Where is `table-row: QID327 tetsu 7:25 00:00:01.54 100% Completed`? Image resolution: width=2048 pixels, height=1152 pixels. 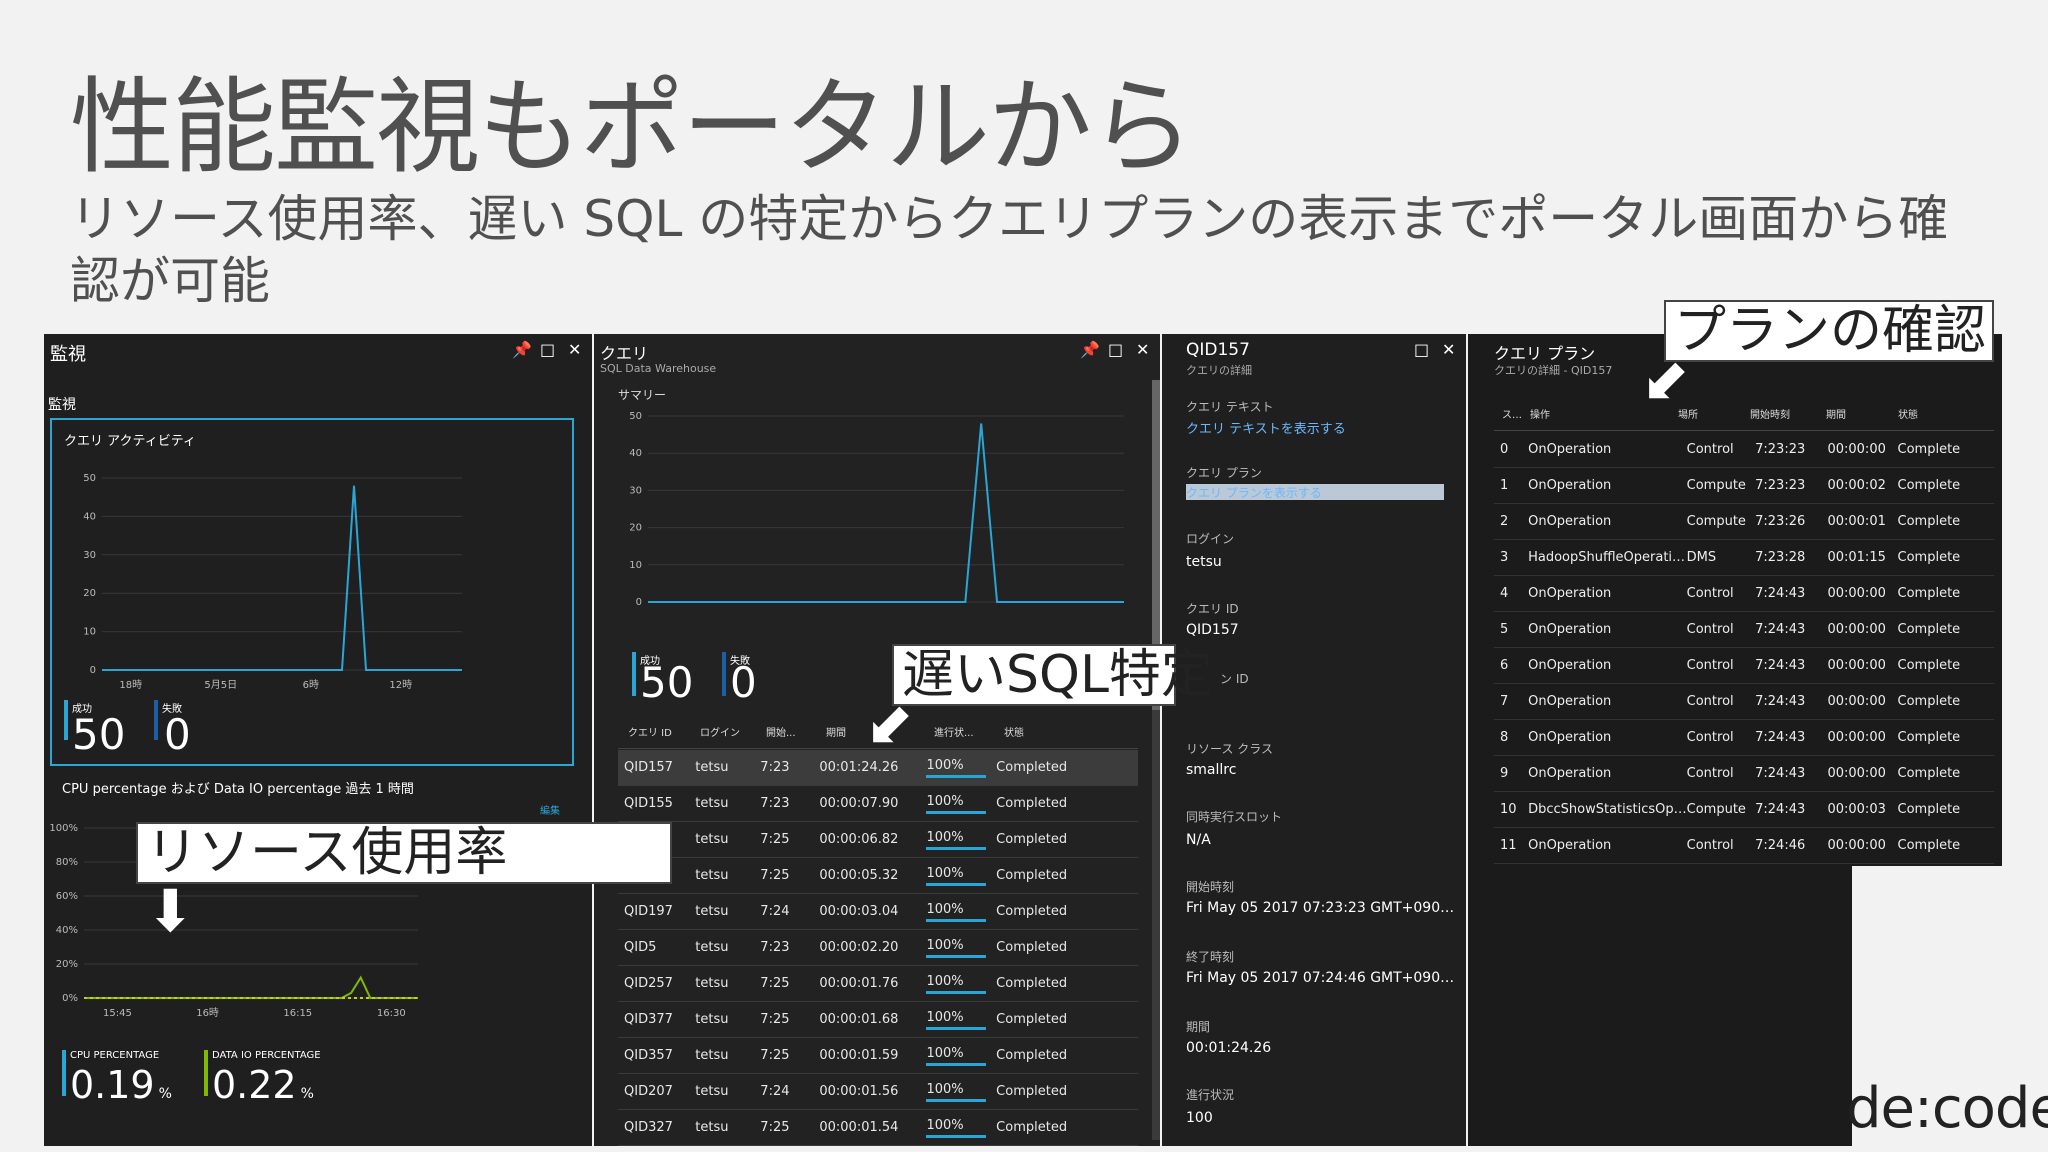
table-row: QID327 tetsu 7:25 00:00:01.54 100% Completed is located at coordinates (878, 1127).